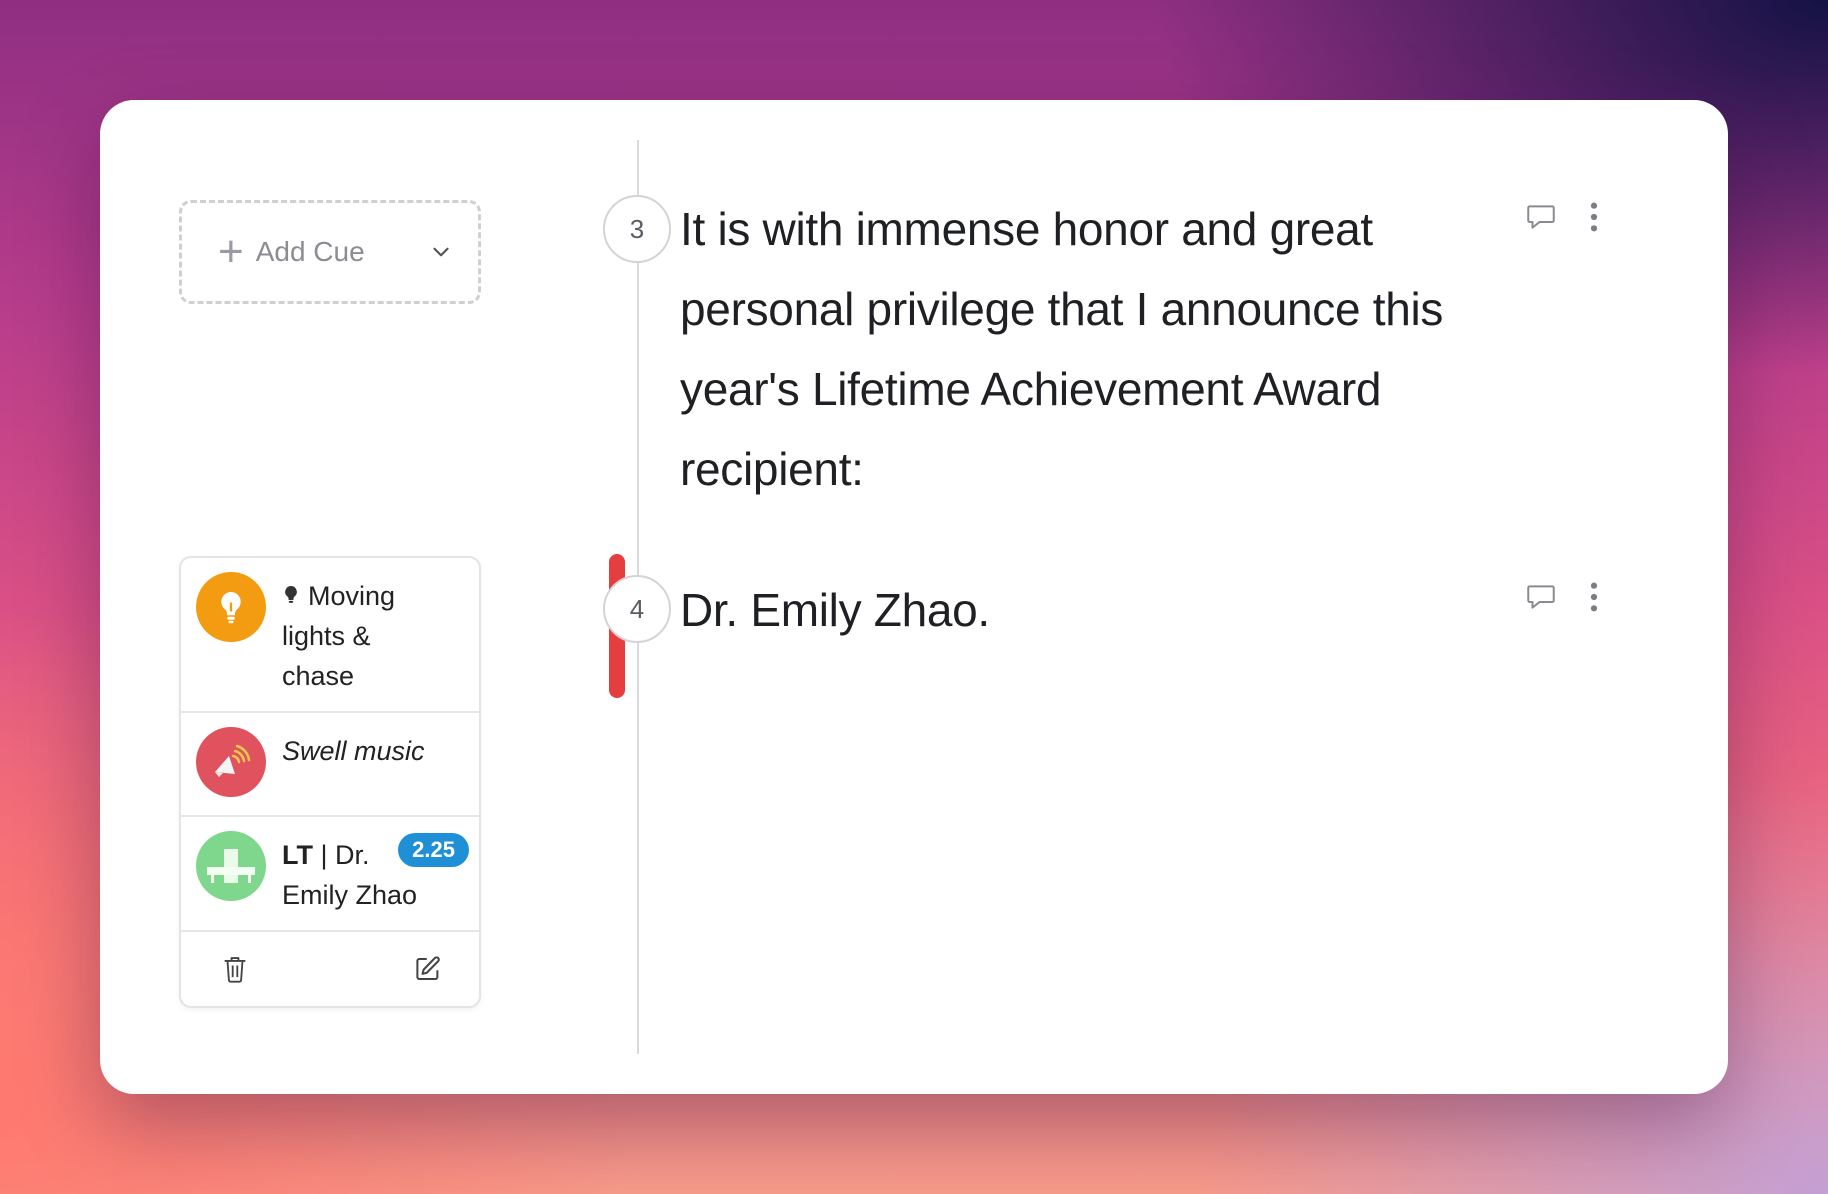 This screenshot has height=1194, width=1828. I want to click on cue-label-line: chase, so click(318, 676).